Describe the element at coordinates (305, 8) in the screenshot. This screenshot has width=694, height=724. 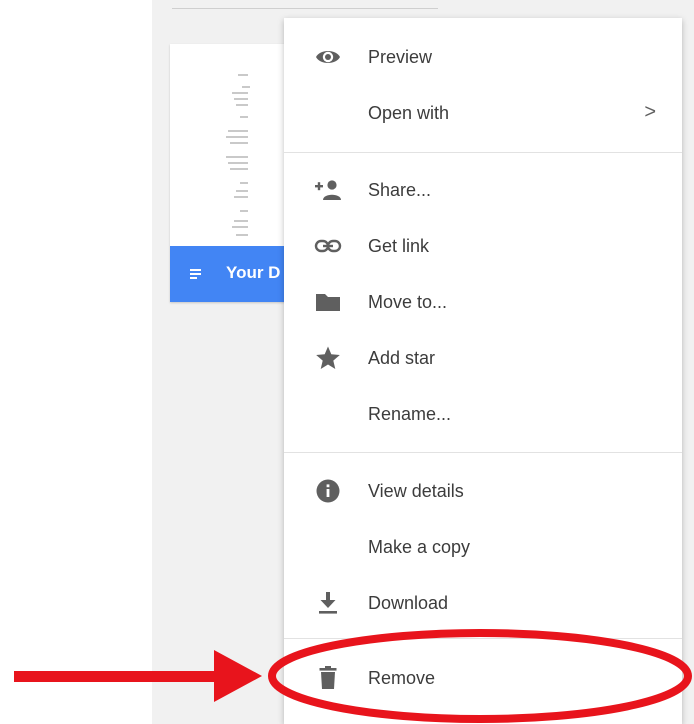
I see `top-divider` at that location.